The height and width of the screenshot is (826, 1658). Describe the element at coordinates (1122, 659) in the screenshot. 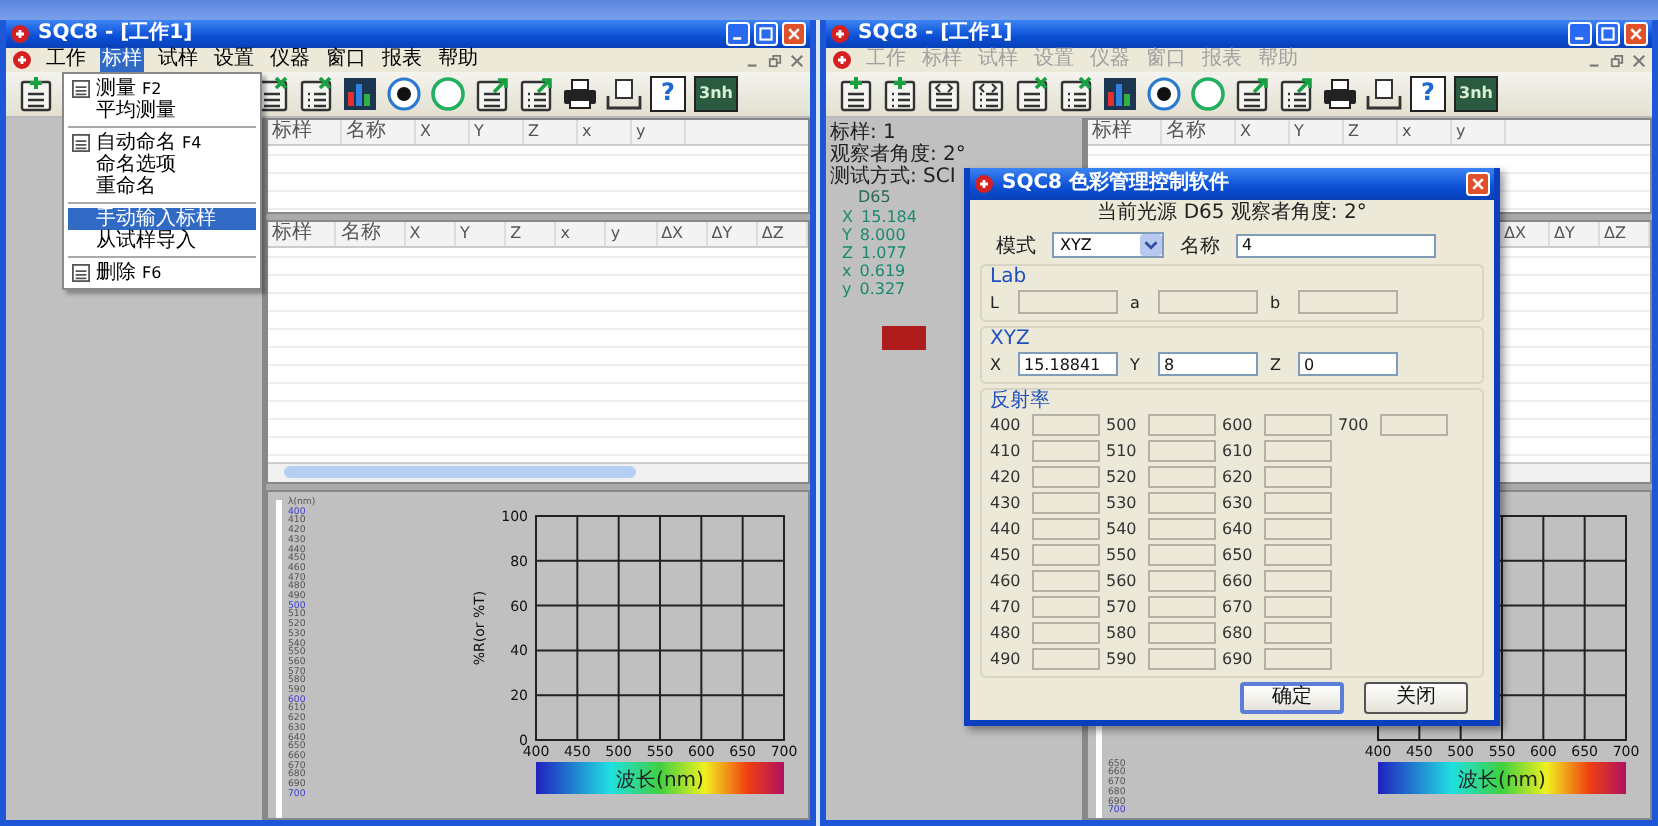

I see `field-label: 590` at that location.